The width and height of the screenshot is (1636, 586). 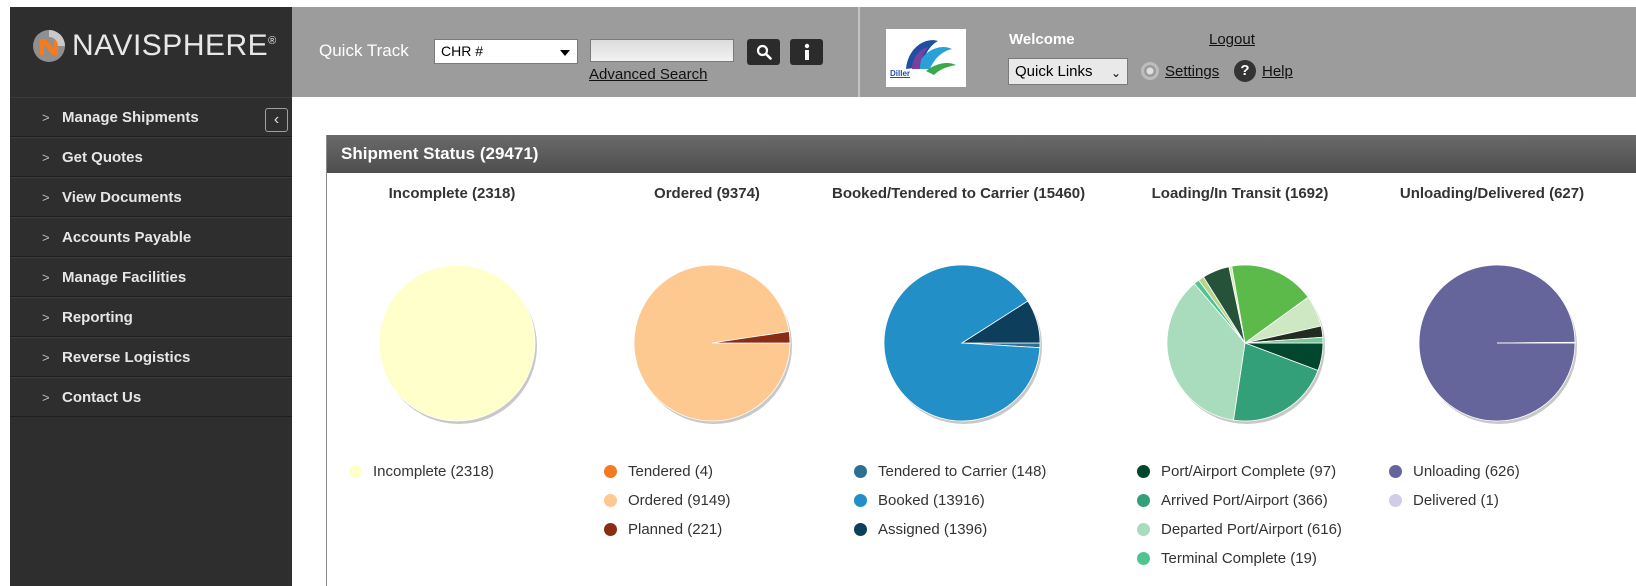 I want to click on chart-title: Booked/Tendered to Carrier (15460), so click(x=959, y=193).